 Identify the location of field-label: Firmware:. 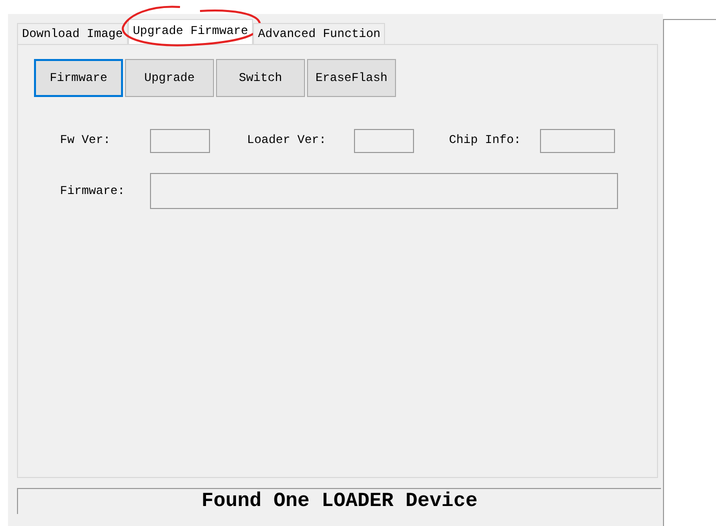
(93, 191).